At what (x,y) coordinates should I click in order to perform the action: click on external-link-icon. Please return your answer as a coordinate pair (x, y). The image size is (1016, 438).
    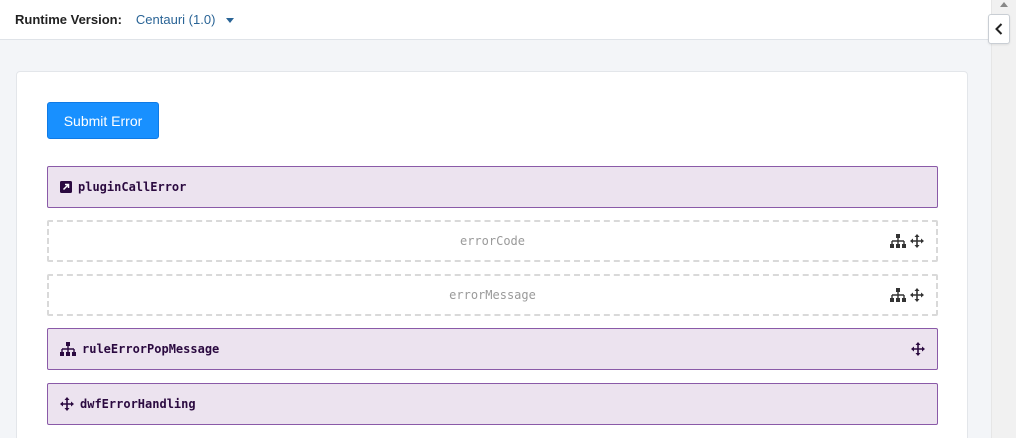
    Looking at the image, I should click on (66, 187).